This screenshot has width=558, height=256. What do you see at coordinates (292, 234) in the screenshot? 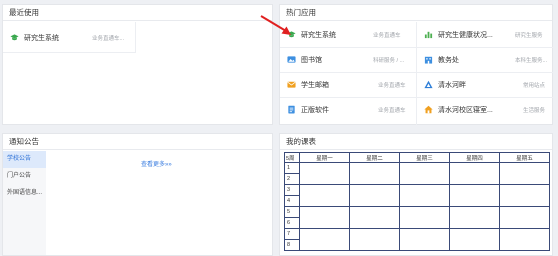
I see `period-number: 7` at bounding box center [292, 234].